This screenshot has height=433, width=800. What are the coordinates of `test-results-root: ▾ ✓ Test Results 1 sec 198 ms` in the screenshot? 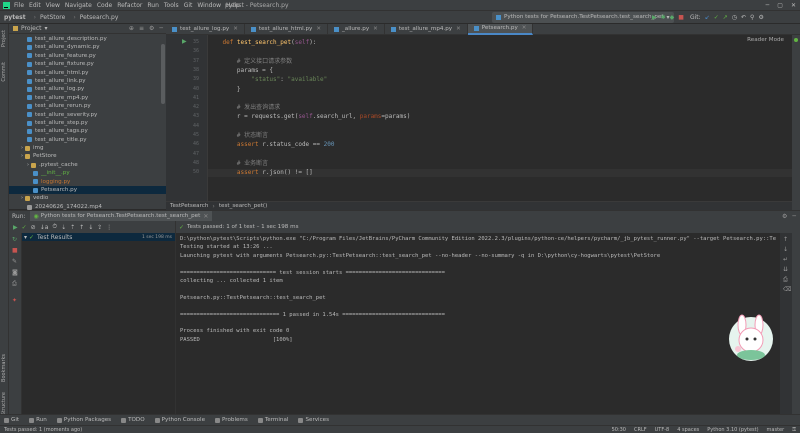 It's located at (98, 237).